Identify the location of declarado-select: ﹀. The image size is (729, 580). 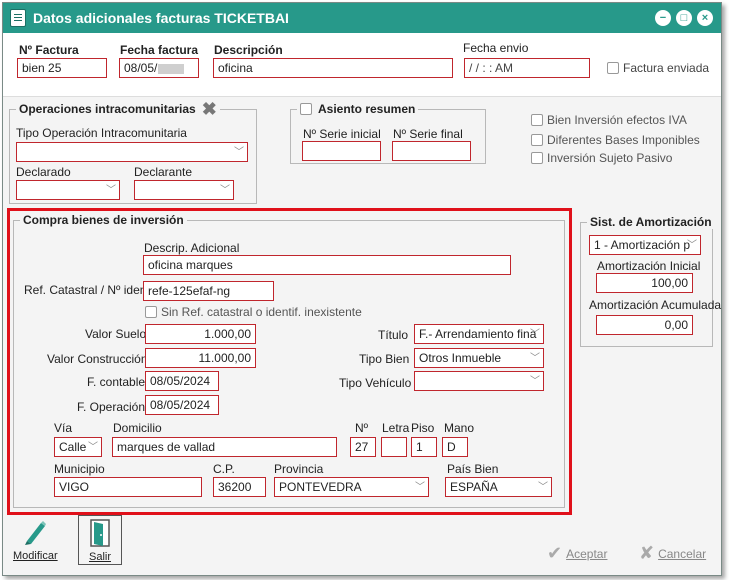
(68, 190).